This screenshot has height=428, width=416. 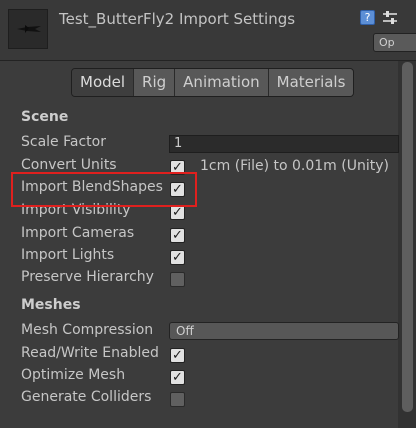 What do you see at coordinates (177, 377) in the screenshot?
I see `optimize-mesh-checkbox: ✓` at bounding box center [177, 377].